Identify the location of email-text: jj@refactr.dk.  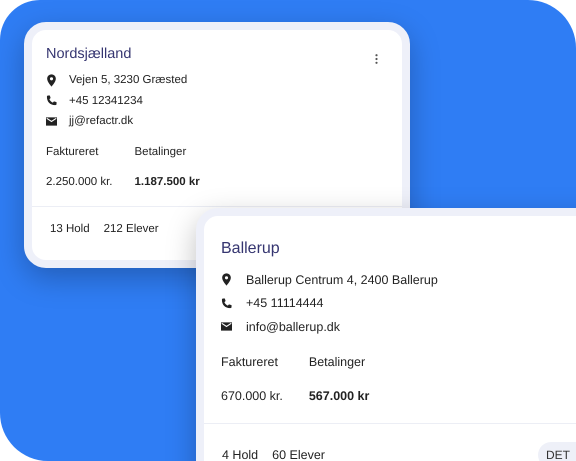
(101, 121).